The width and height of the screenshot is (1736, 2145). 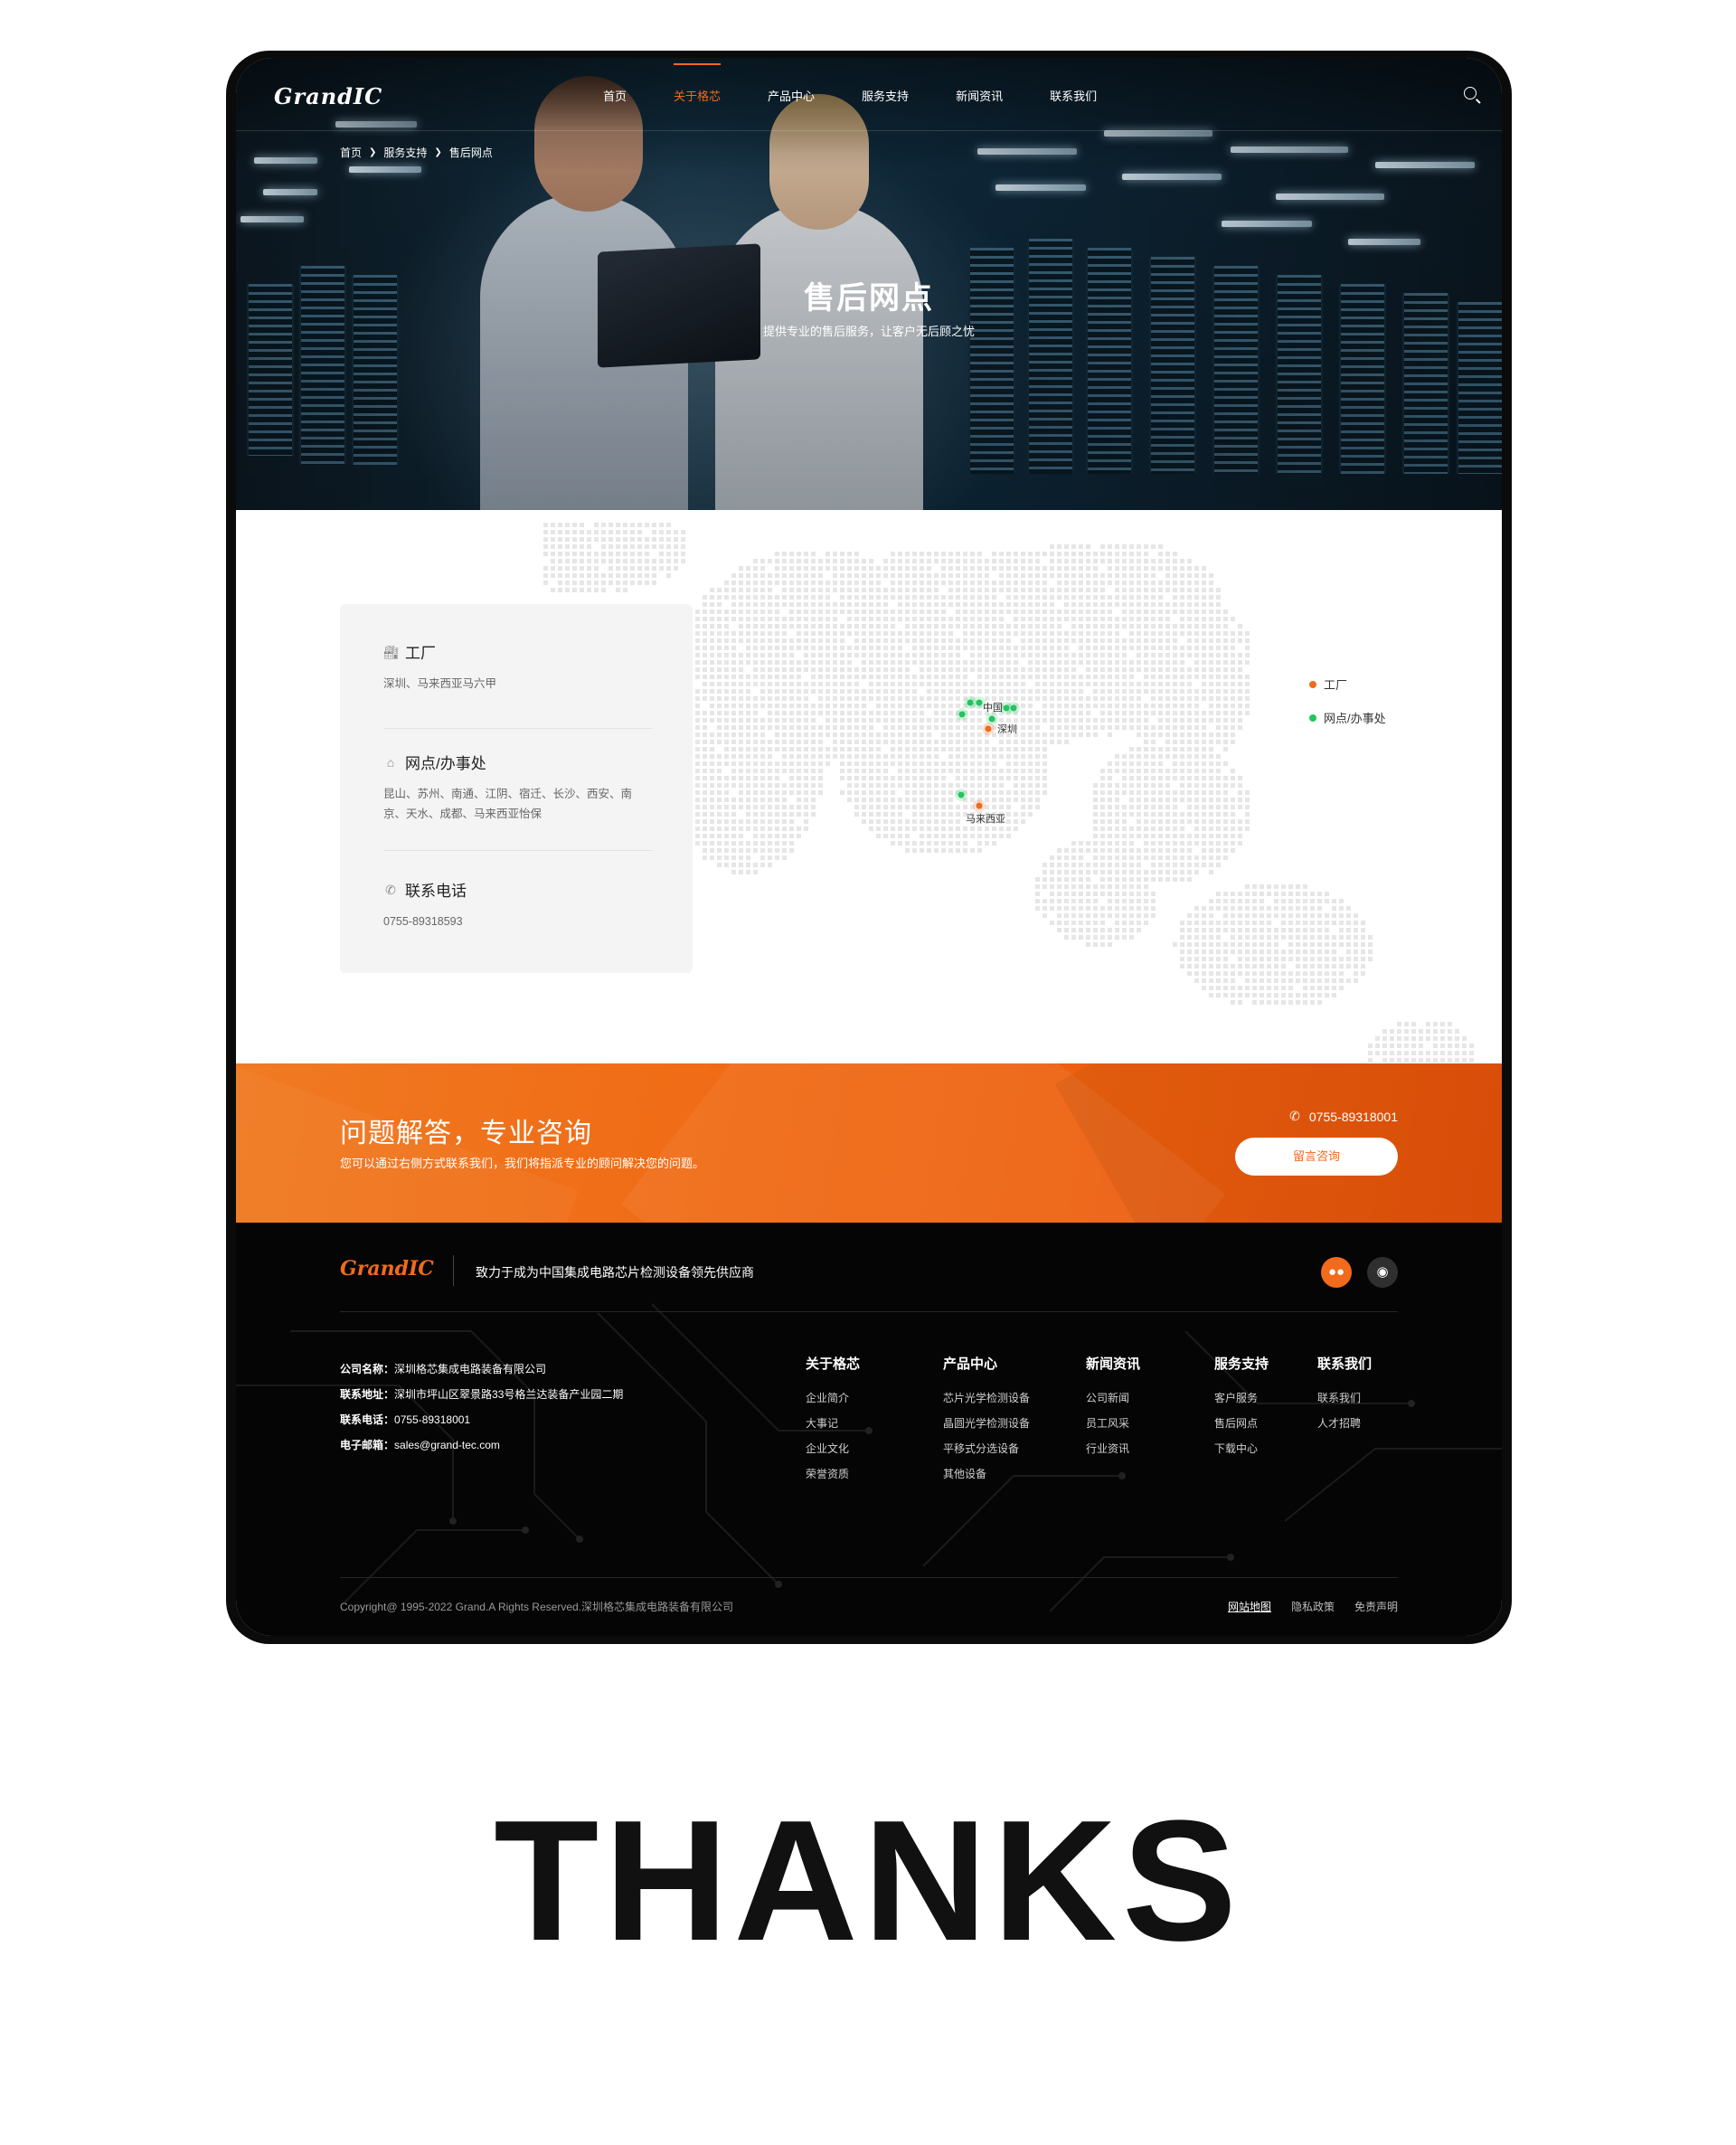 I want to click on factory-text: 深圳、马来西亚马六甲, so click(x=440, y=683).